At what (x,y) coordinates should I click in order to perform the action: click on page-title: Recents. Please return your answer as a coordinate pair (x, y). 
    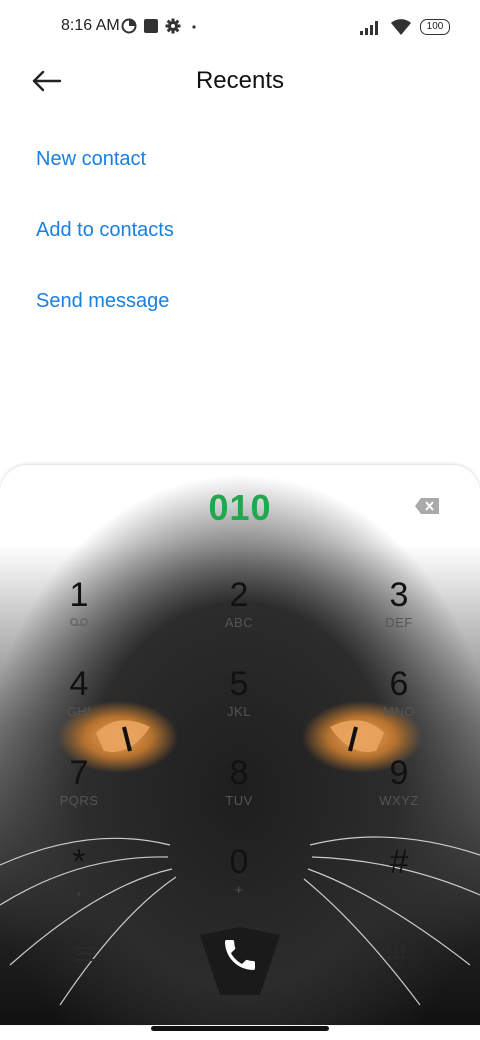
    Looking at the image, I should click on (240, 80).